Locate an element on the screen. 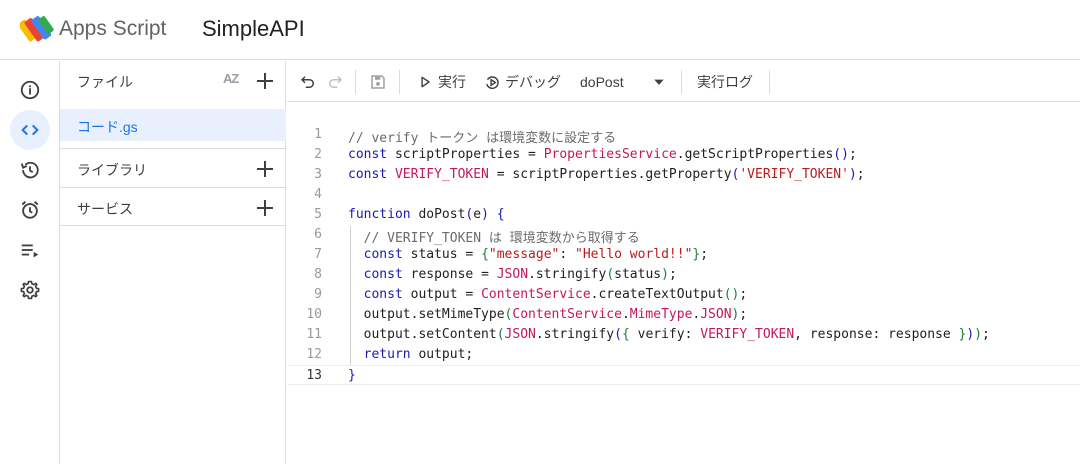  code-token: scriptProperties = is located at coordinates (465, 154).